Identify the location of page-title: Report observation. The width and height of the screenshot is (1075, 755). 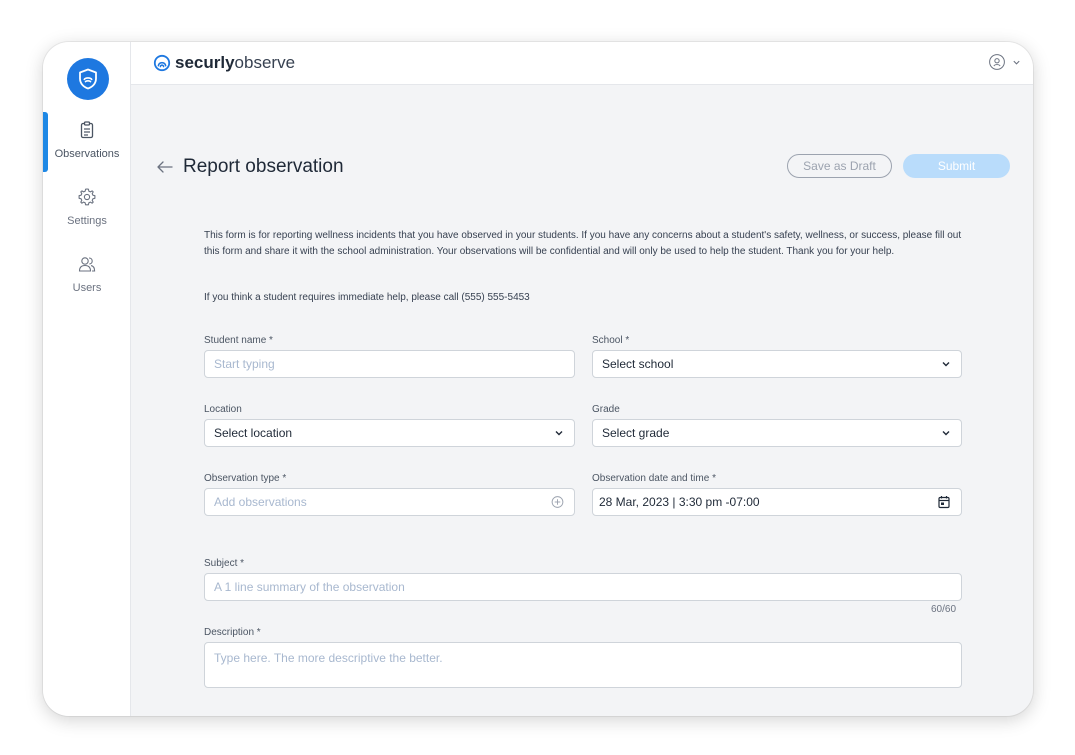
(263, 166).